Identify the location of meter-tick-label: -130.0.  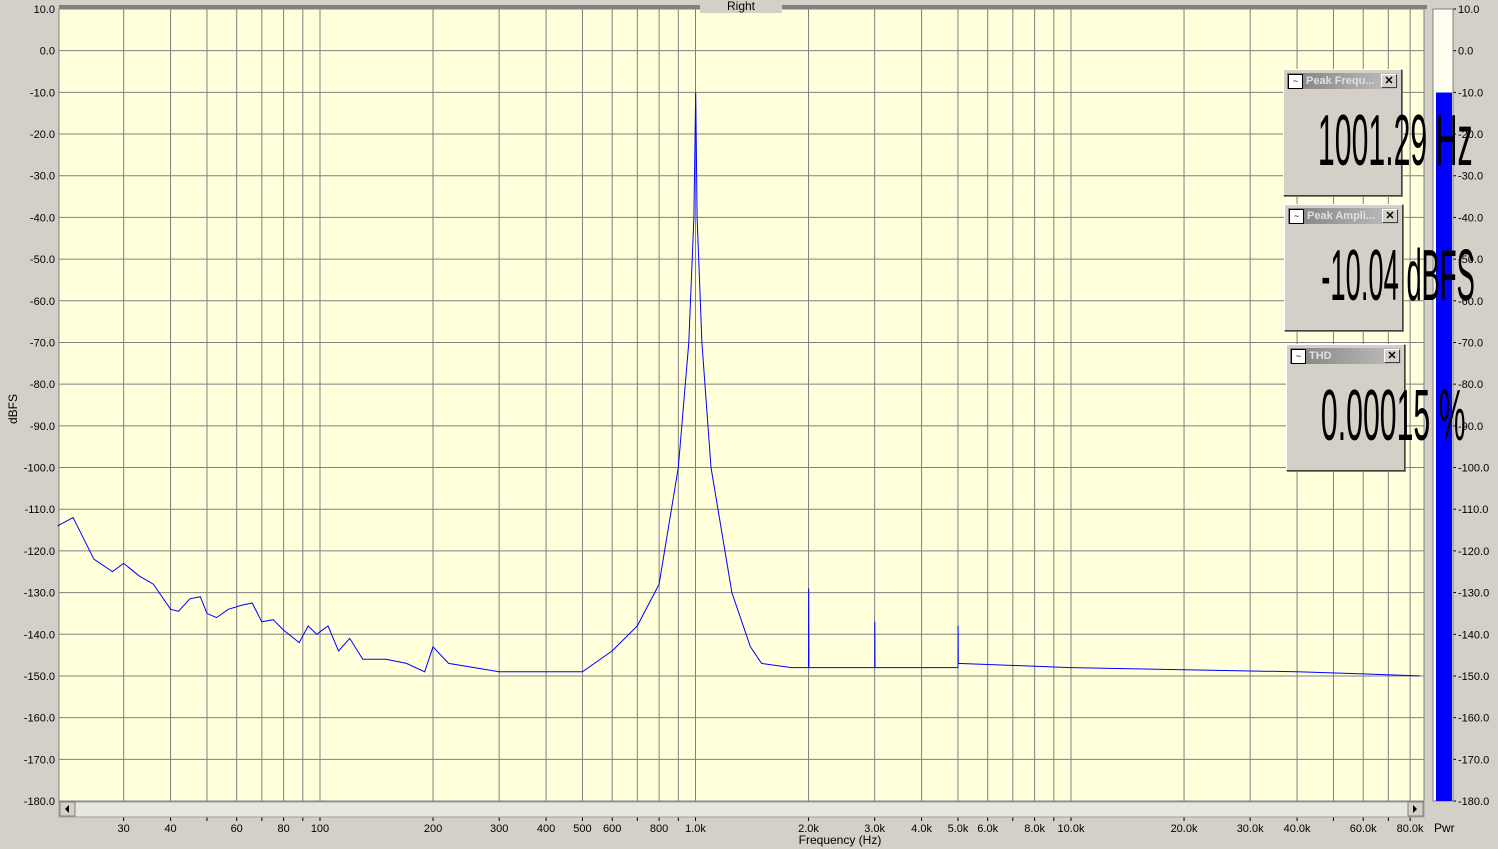
(1473, 594).